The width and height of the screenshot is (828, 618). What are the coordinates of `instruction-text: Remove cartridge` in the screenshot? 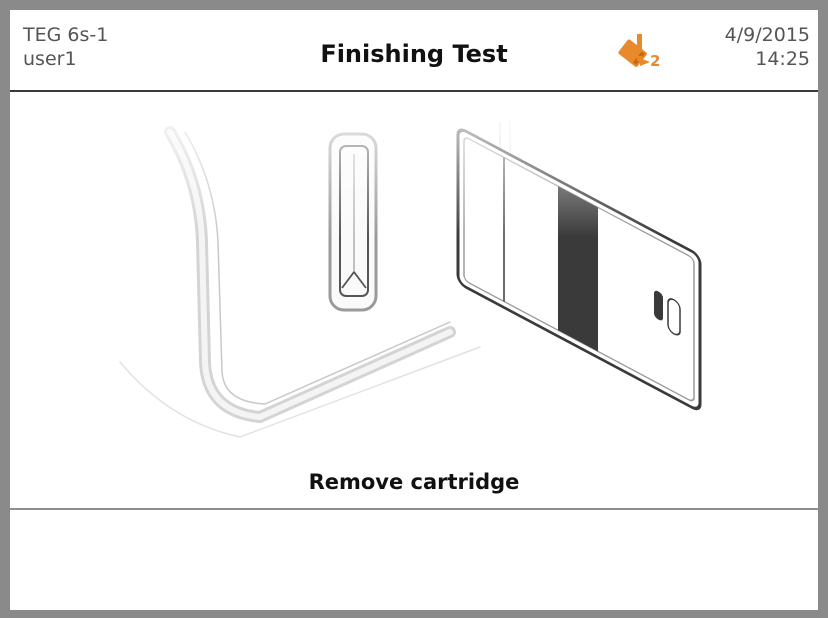 It's located at (414, 482).